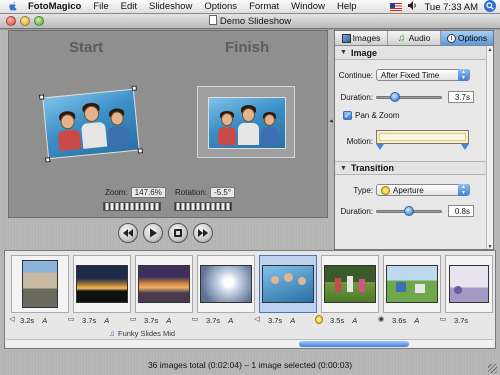 This screenshot has width=500, height=375. I want to click on finish-heading: Finish, so click(247, 47).